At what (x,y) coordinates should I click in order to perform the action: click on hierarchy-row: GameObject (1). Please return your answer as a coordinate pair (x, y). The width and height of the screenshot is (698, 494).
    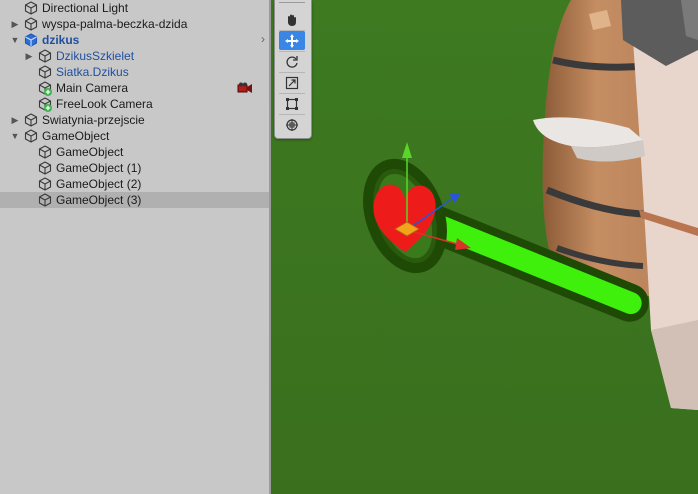
    Looking at the image, I should click on (134, 168).